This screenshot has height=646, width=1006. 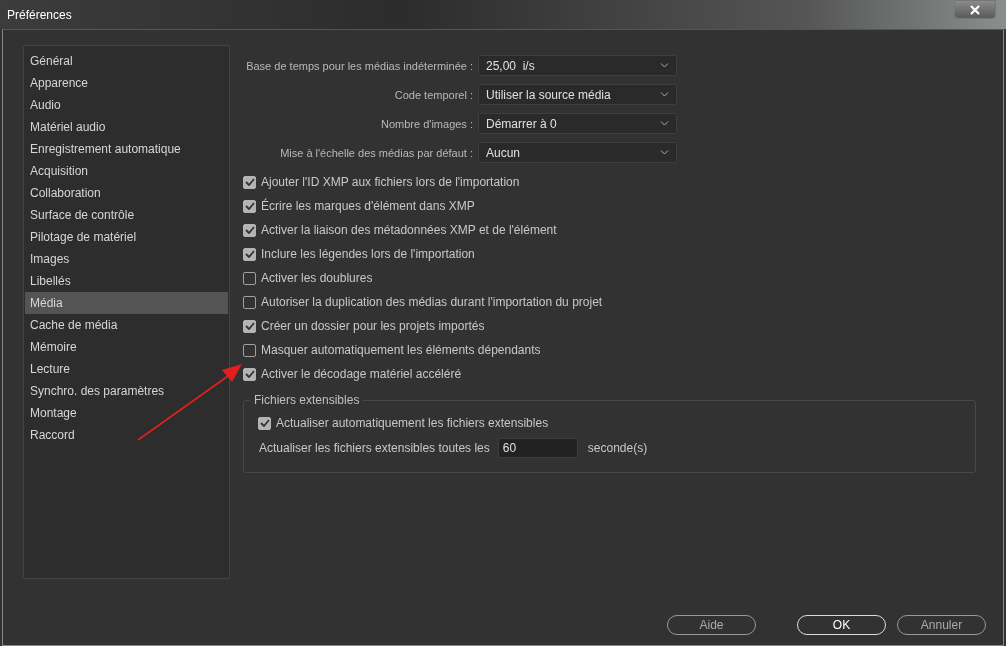 What do you see at coordinates (409, 230) in the screenshot?
I see `checkbox-label: Activer la liaison des métadonnées XMP et de l'élément` at bounding box center [409, 230].